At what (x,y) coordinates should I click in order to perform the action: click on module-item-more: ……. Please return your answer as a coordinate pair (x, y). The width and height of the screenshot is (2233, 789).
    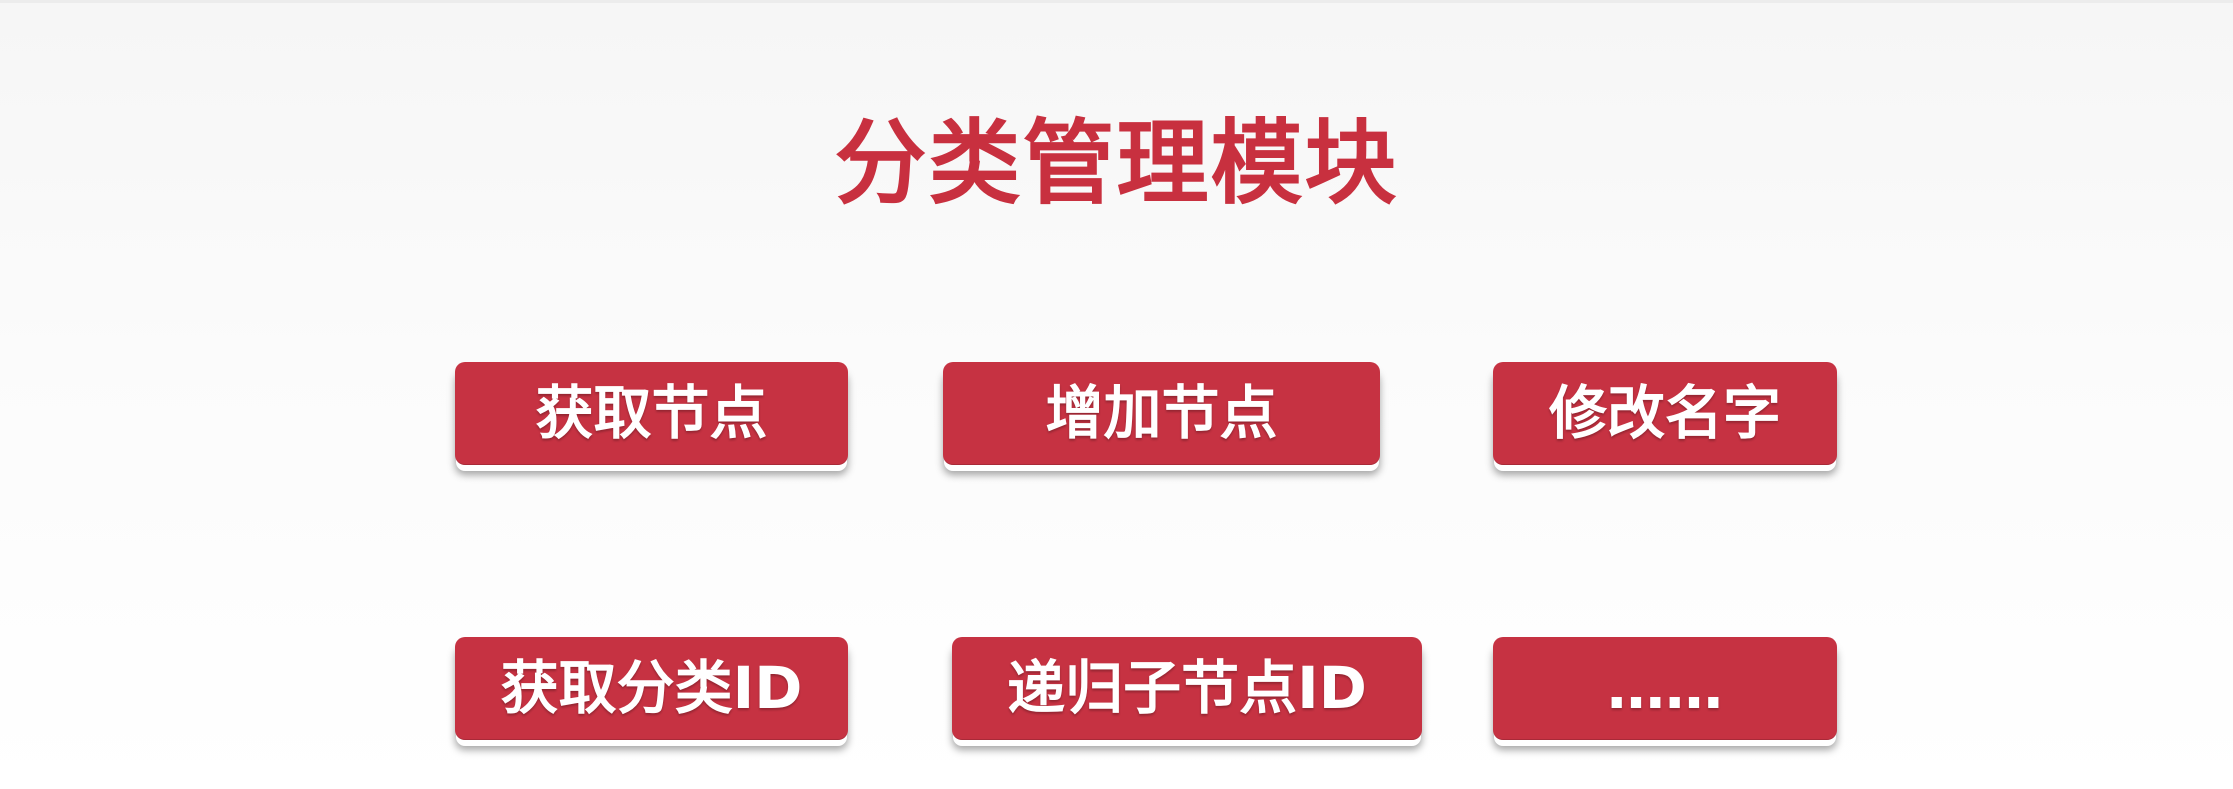
    Looking at the image, I should click on (1665, 688).